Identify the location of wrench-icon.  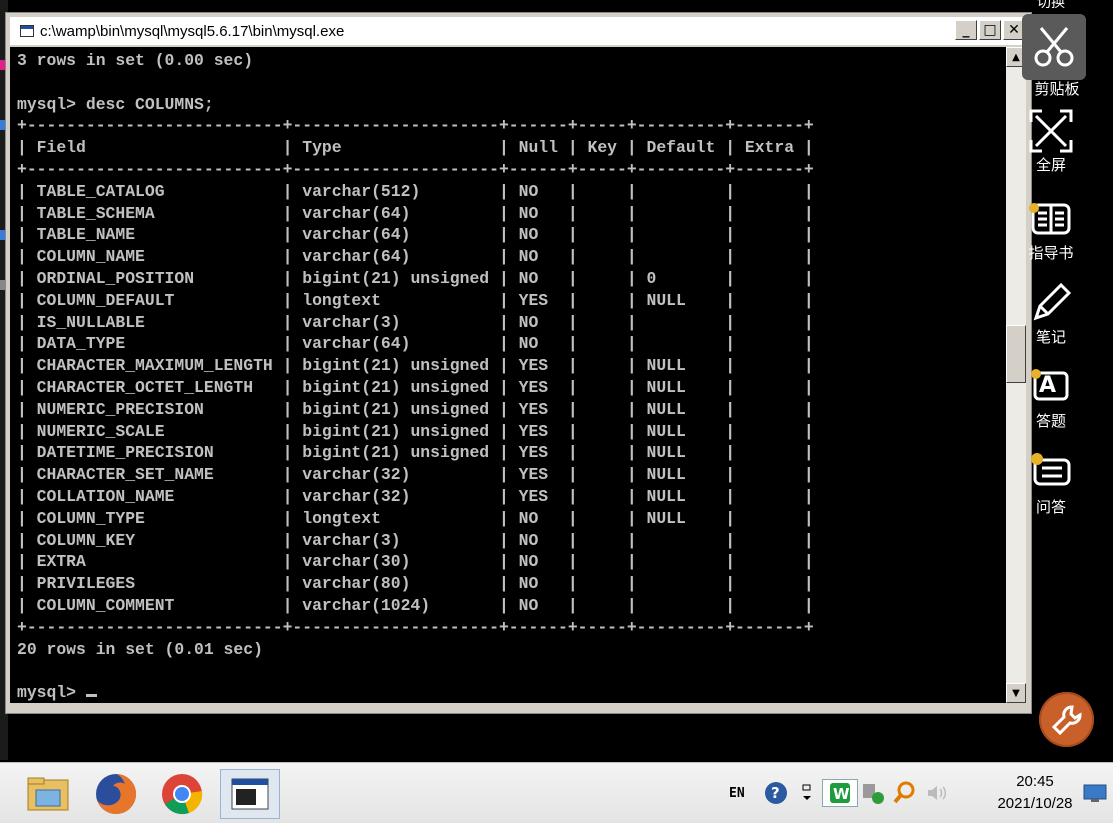
(1066, 719).